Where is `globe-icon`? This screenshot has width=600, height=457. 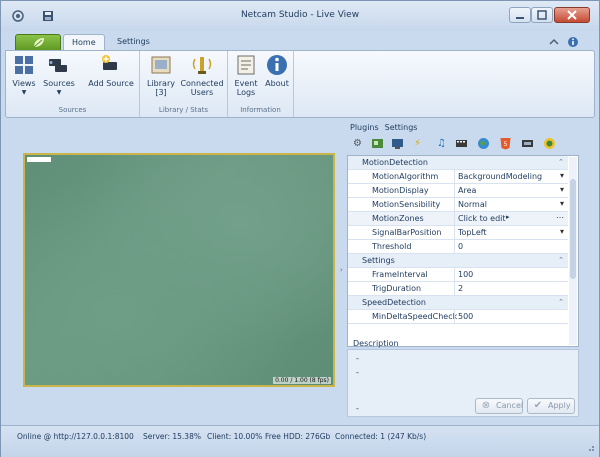
globe-icon is located at coordinates (483, 143).